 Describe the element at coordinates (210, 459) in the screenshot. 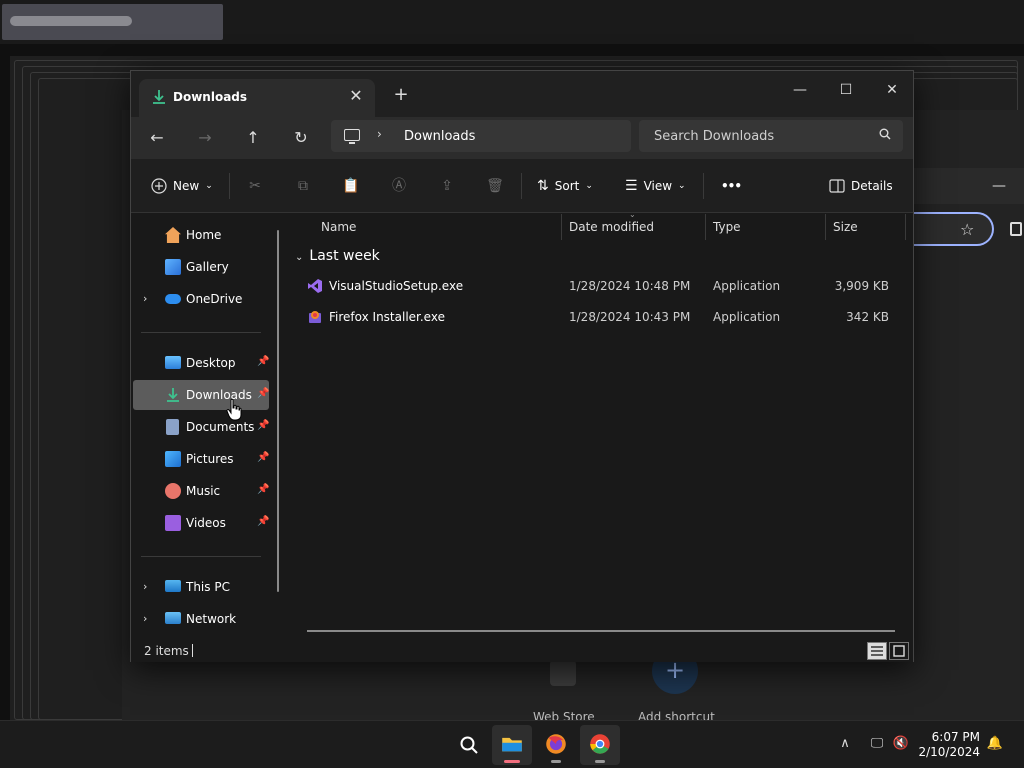

I see `sidebar-item-label: Pictures` at that location.